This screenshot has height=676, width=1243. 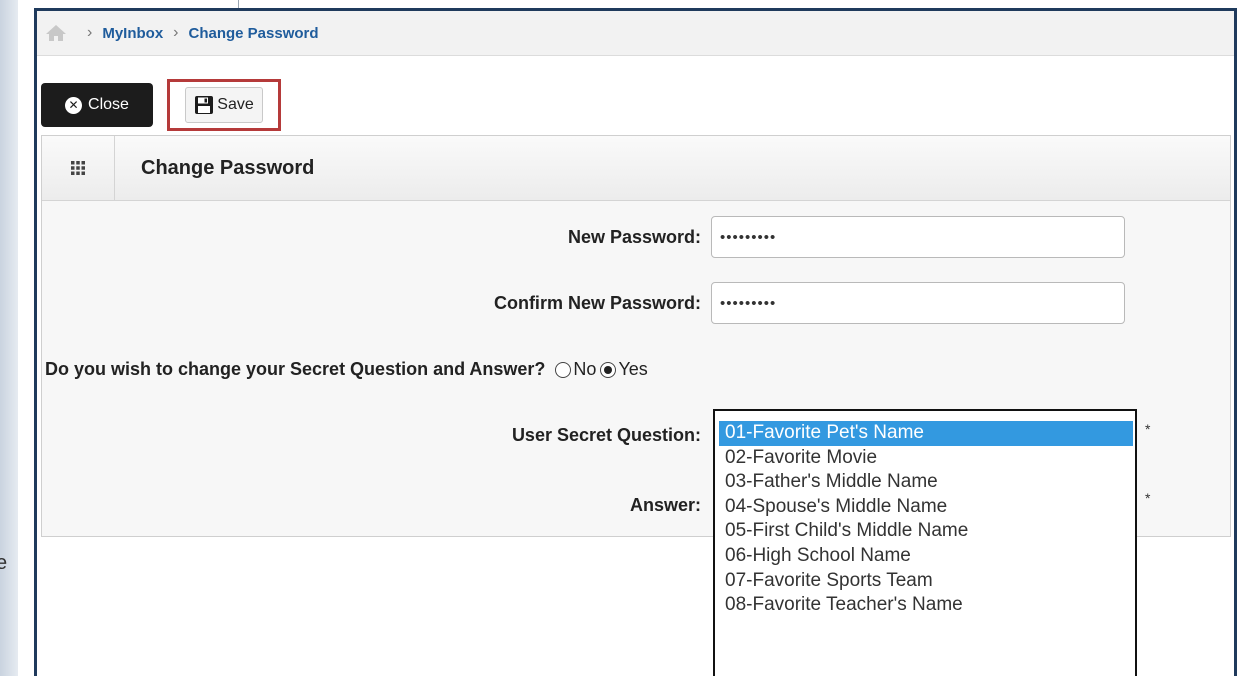 I want to click on close-button: ✕ Close, so click(x=97, y=105).